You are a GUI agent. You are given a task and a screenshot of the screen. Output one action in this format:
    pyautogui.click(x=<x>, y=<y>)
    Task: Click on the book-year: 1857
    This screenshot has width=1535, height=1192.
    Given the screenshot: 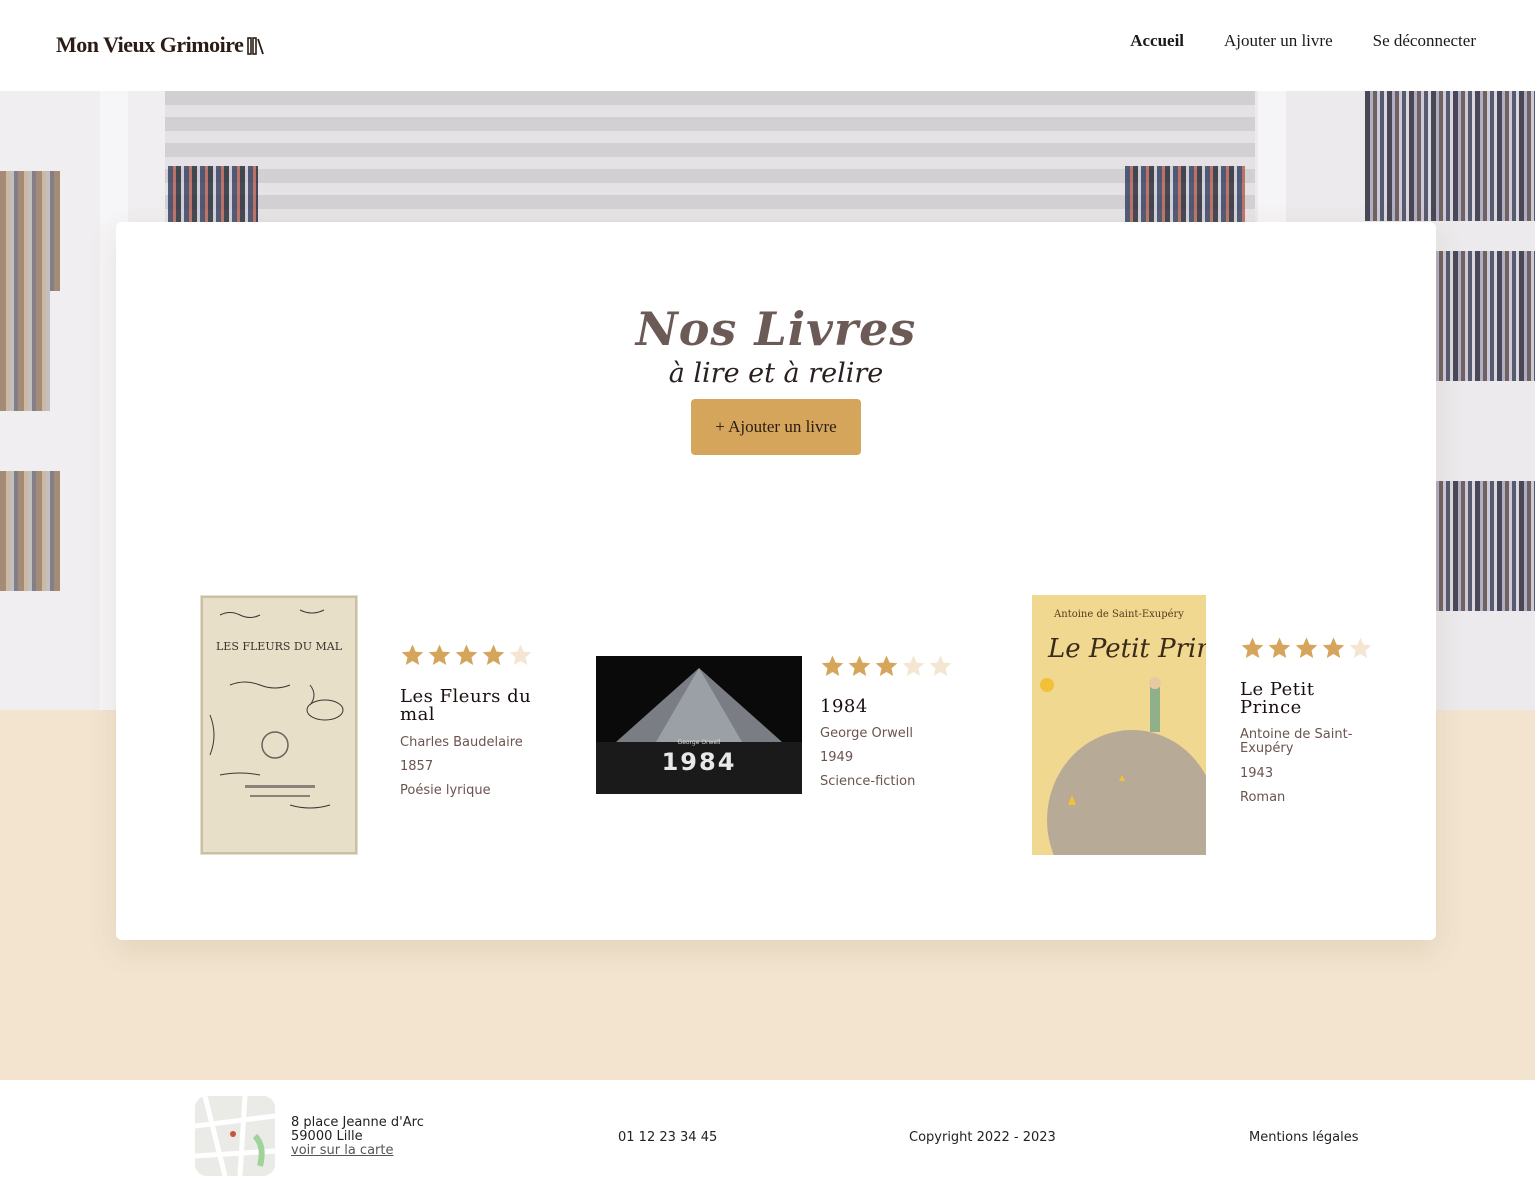 What is the action you would take?
    pyautogui.click(x=417, y=766)
    